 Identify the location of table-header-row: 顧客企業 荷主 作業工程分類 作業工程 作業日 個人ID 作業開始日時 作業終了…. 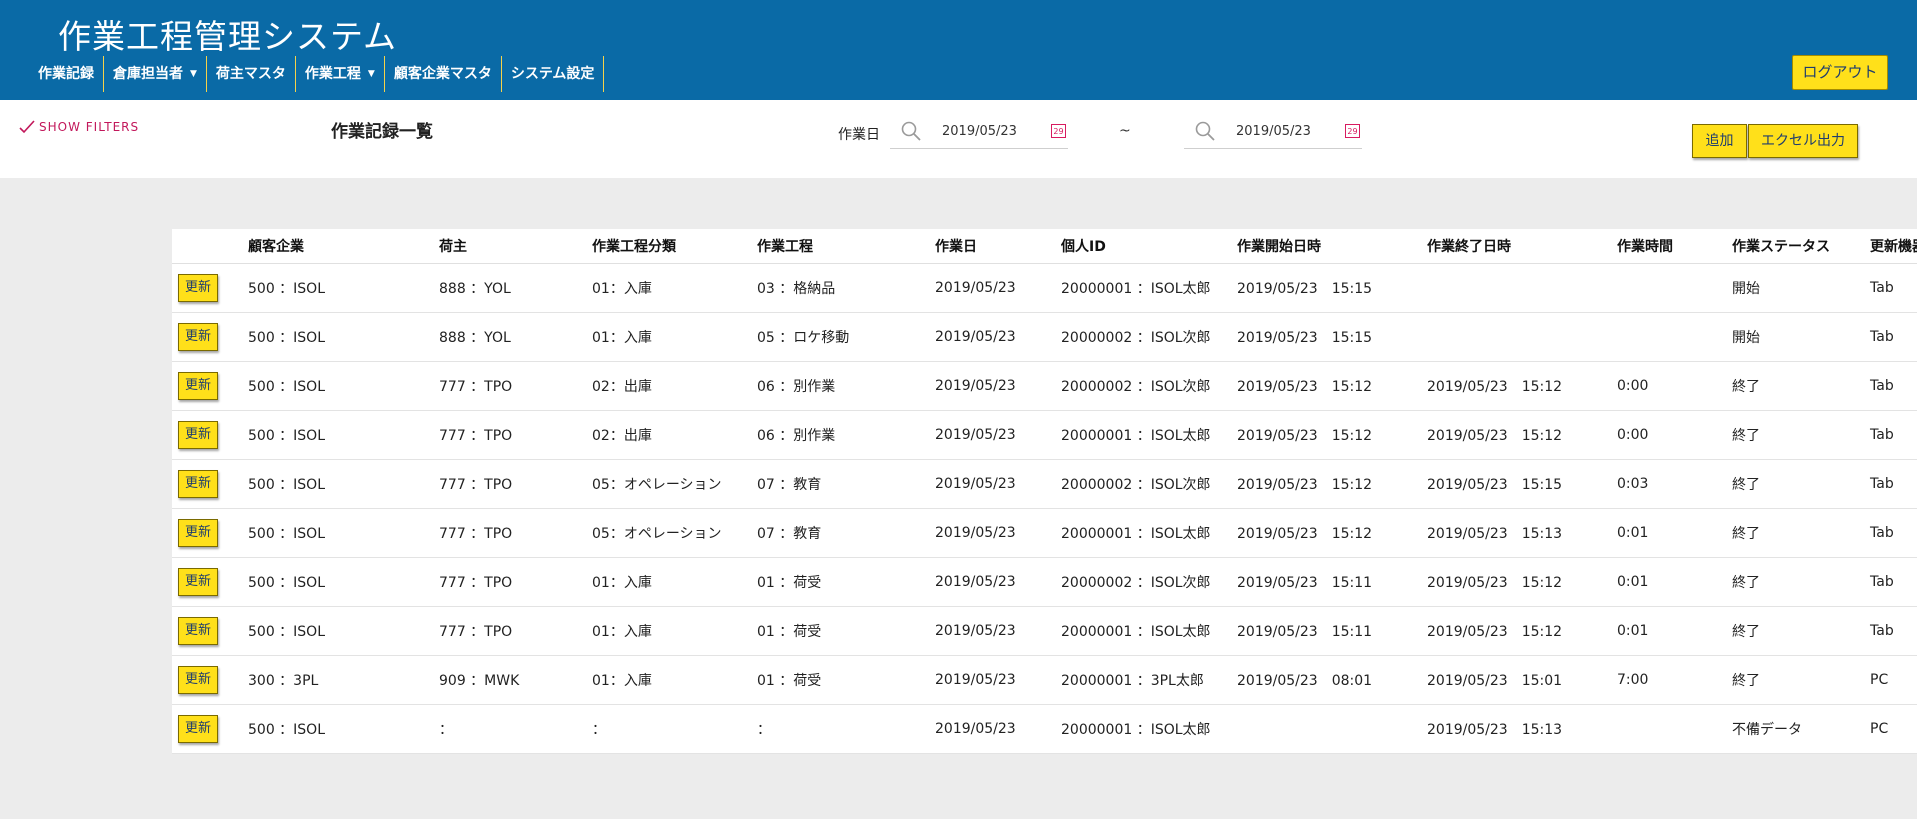
(1044, 246).